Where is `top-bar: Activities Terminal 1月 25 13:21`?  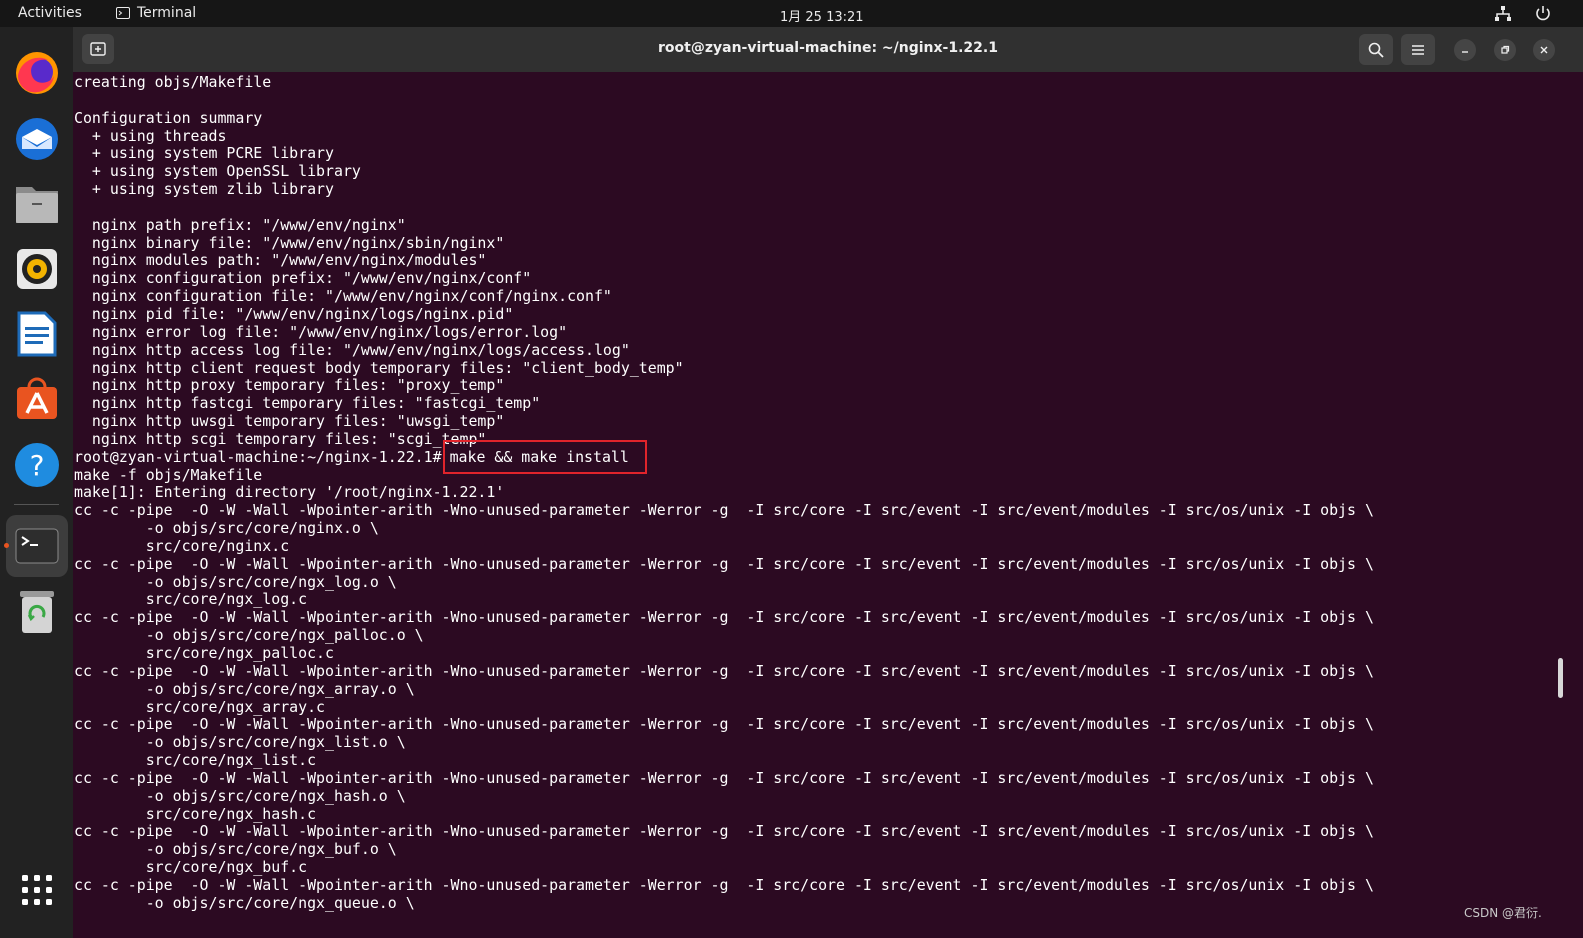
top-bar: Activities Terminal 1月 25 13:21 is located at coordinates (791, 13).